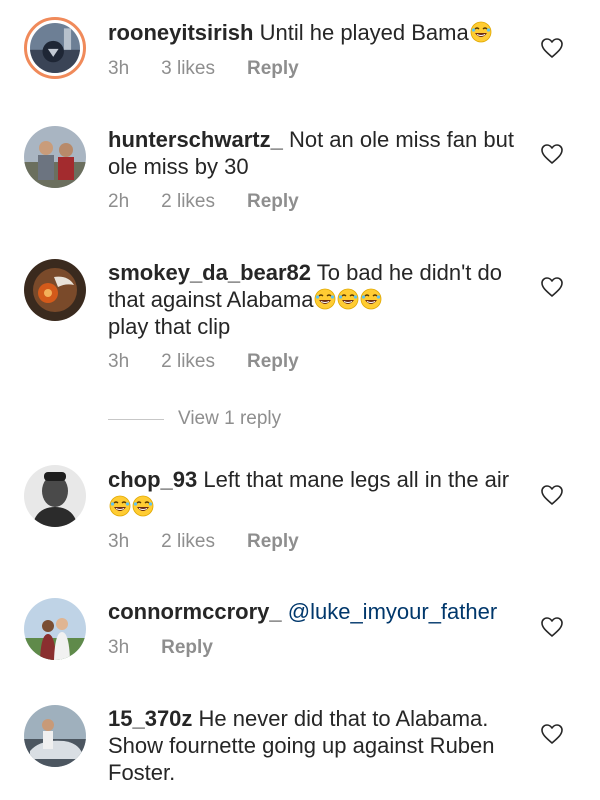  Describe the element at coordinates (356, 479) in the screenshot. I see `comment-text: Left that mane legs all in the air` at that location.